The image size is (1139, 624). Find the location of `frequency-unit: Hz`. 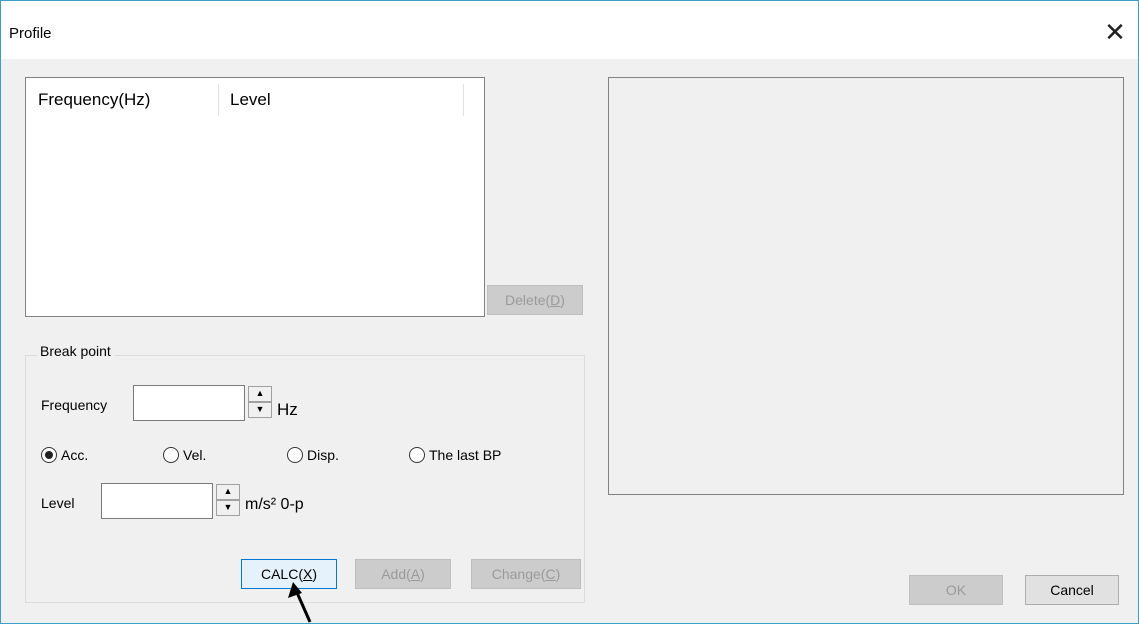

frequency-unit: Hz is located at coordinates (287, 409).